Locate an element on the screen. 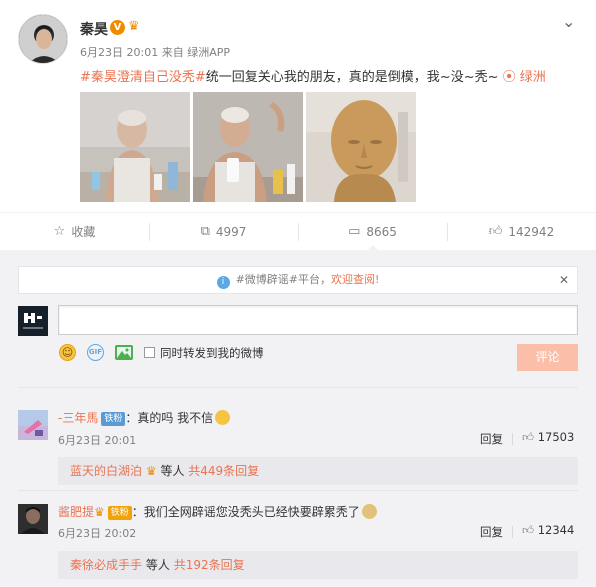  comment-text: ：我们全网辟谣您没秃头已经快要辟累秃了 is located at coordinates (245, 512).